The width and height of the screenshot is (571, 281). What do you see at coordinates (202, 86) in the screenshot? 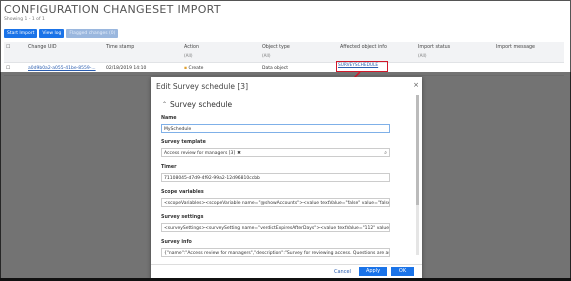
I see `dialog-title: Edit Survey schedule [3]` at bounding box center [202, 86].